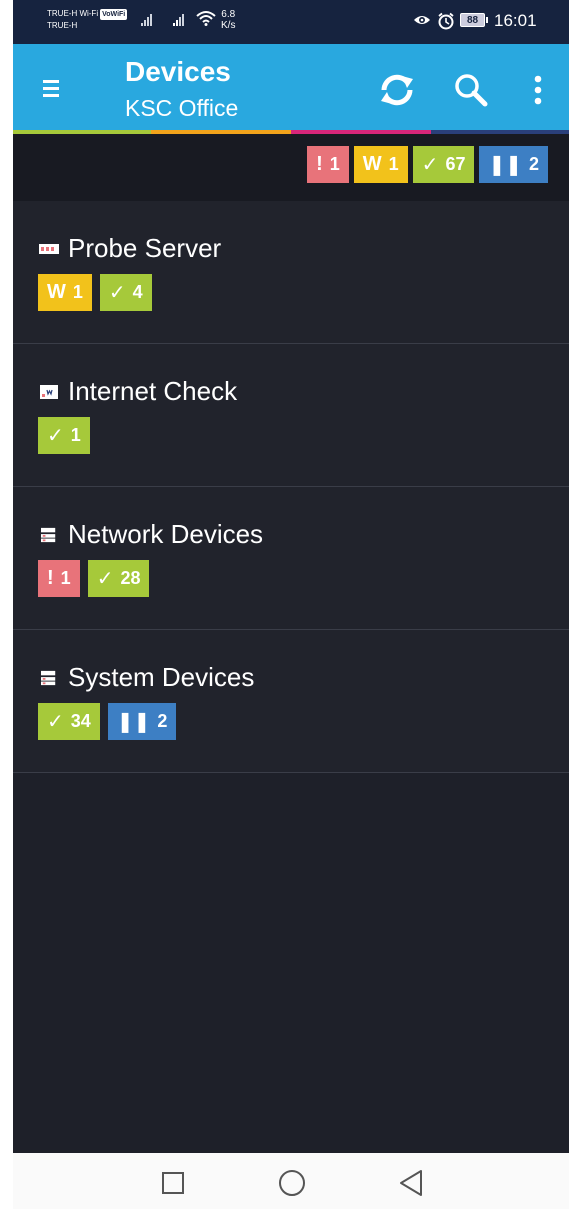  I want to click on wifi-icon, so click(206, 18).